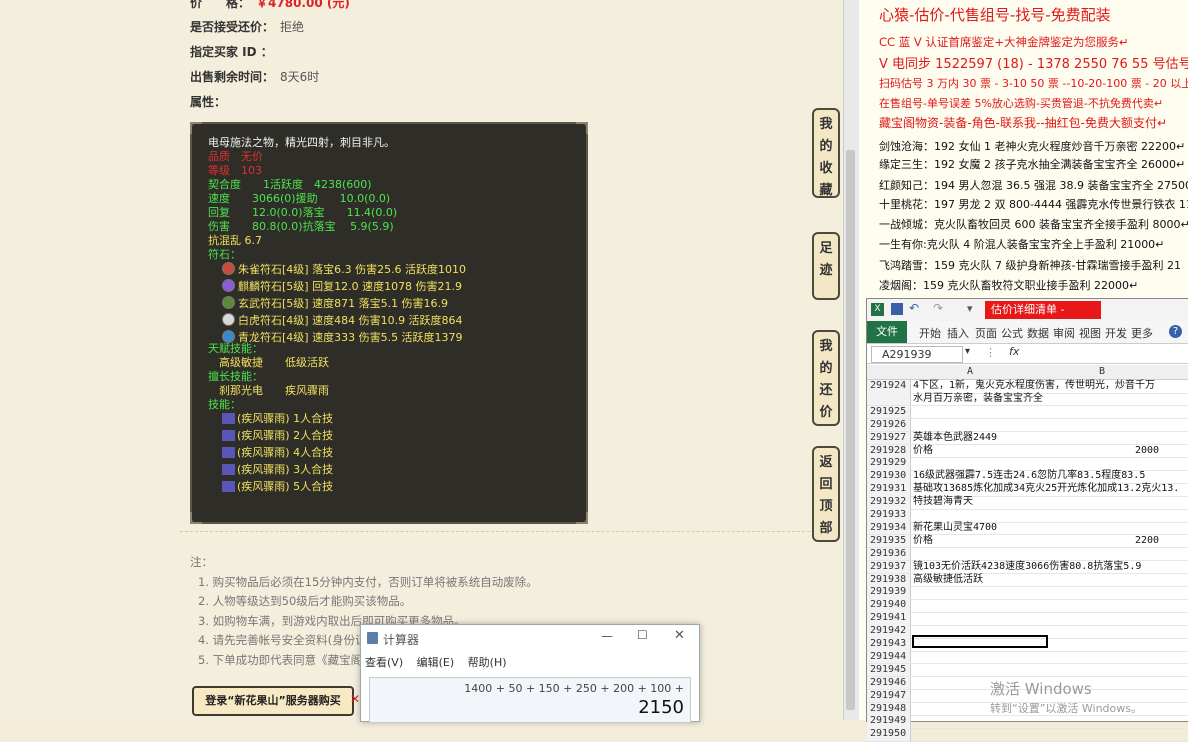  What do you see at coordinates (1027, 464) in the screenshot?
I see `table-row: 291929` at bounding box center [1027, 464].